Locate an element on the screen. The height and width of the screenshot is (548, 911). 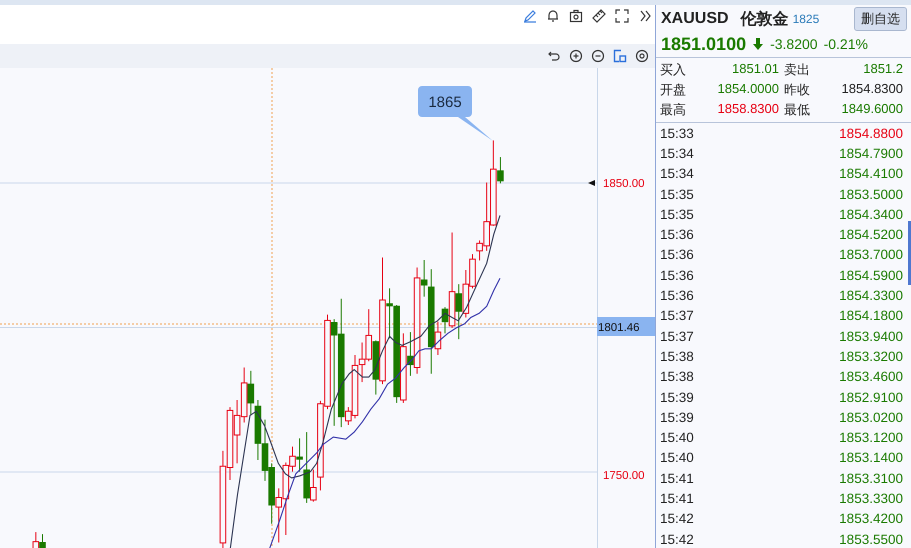
price-axis-label: 1750.00 is located at coordinates (624, 476).